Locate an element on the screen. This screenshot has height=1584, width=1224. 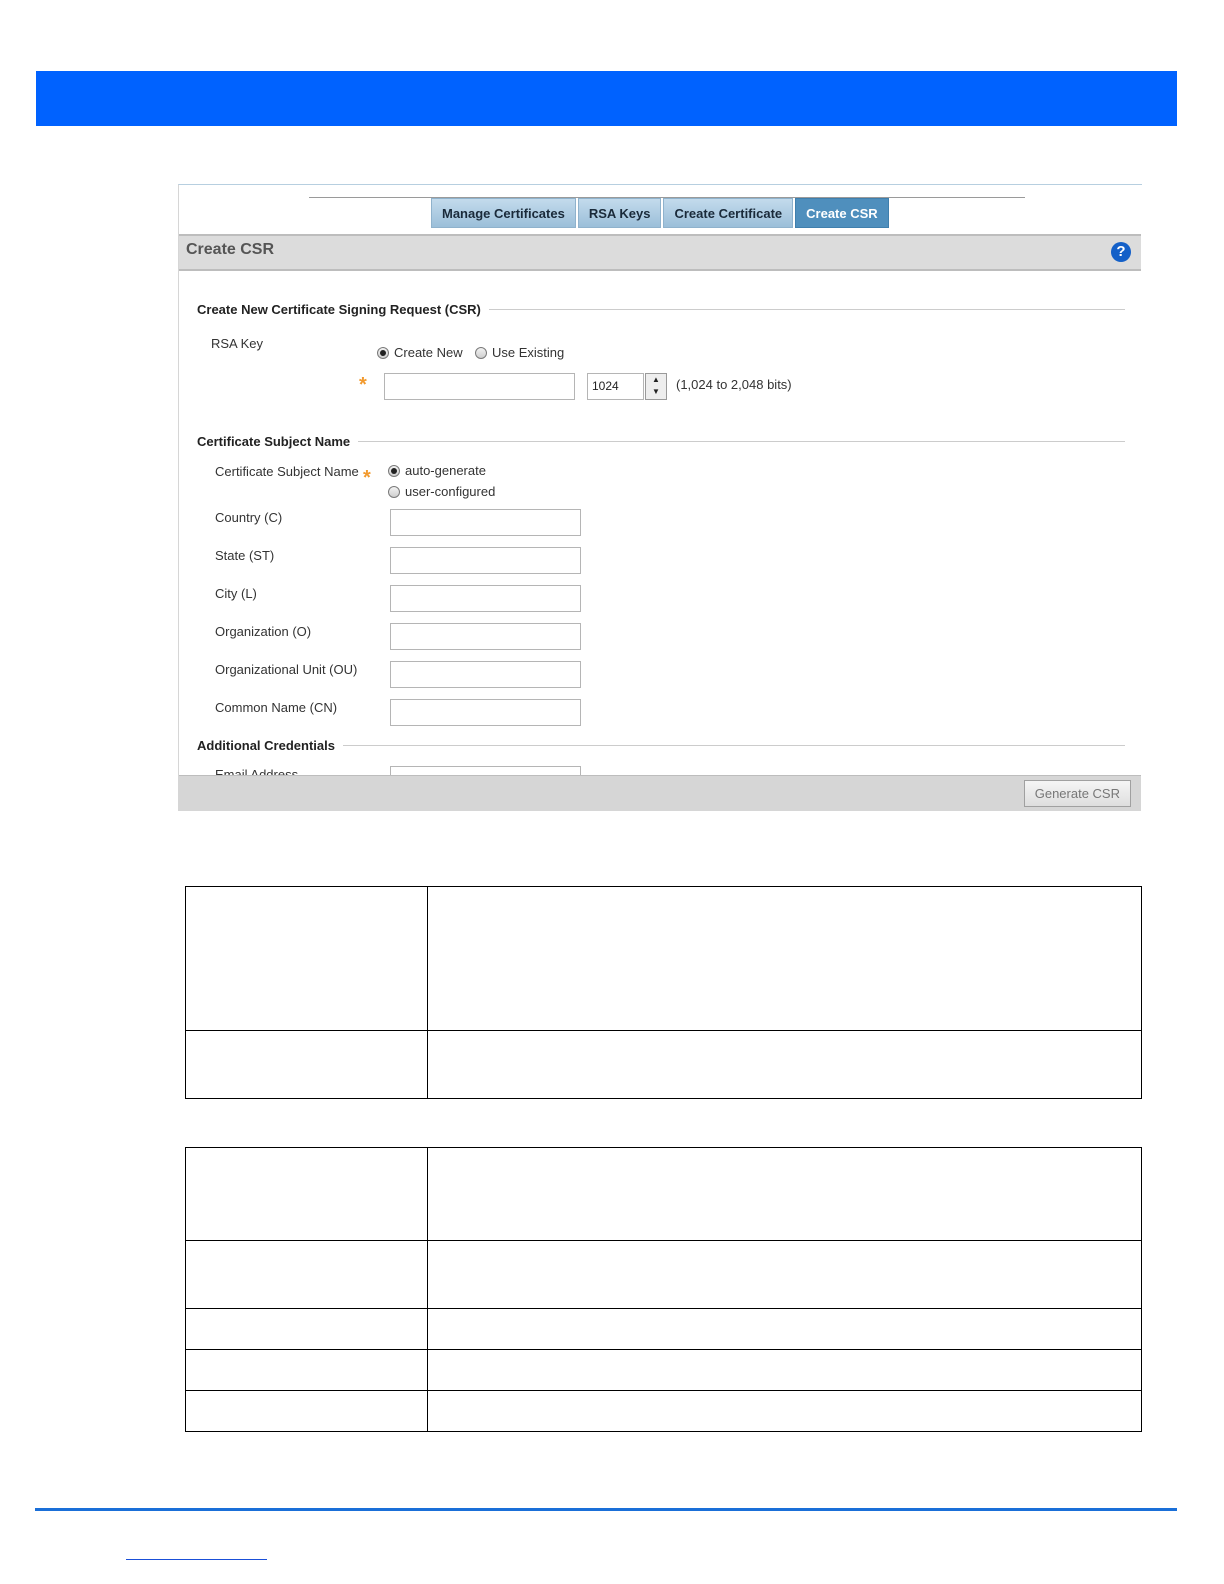
org-unit-label: Organizational Unit (OU) is located at coordinates (286, 669).